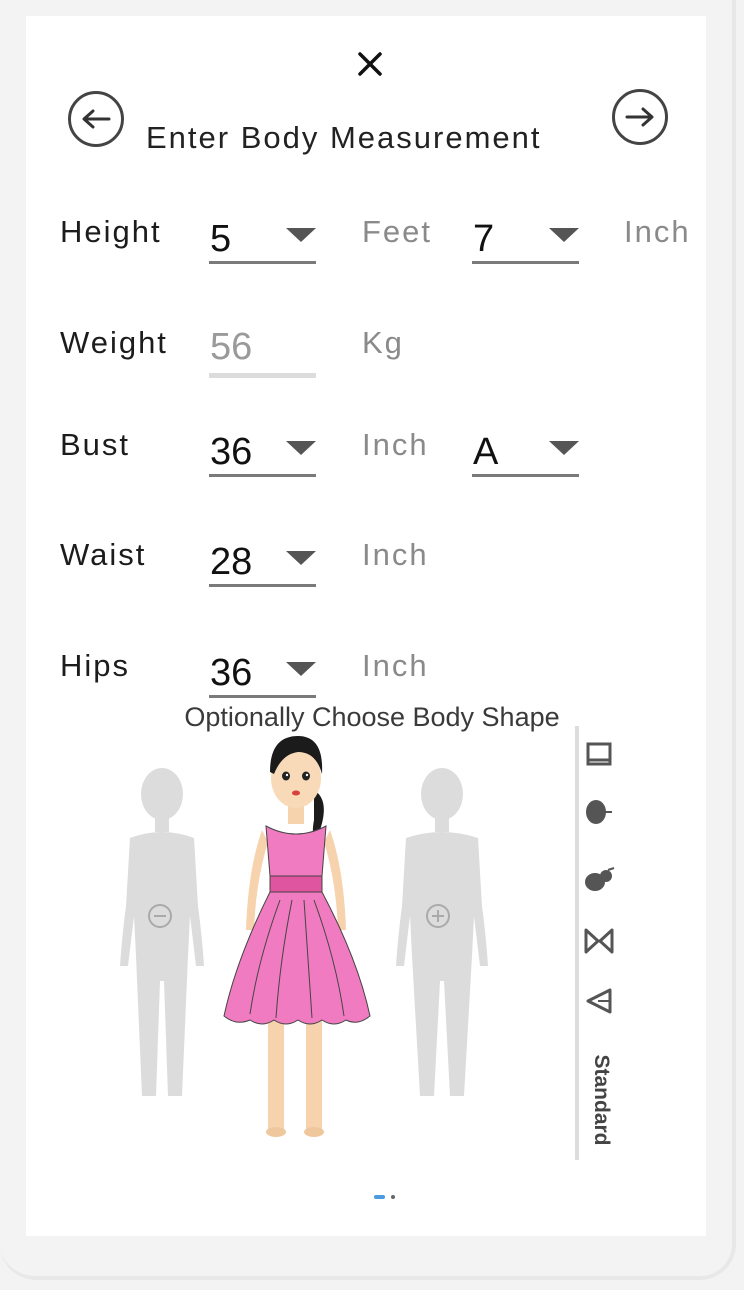  What do you see at coordinates (262, 351) in the screenshot?
I see `weight-input: 56` at bounding box center [262, 351].